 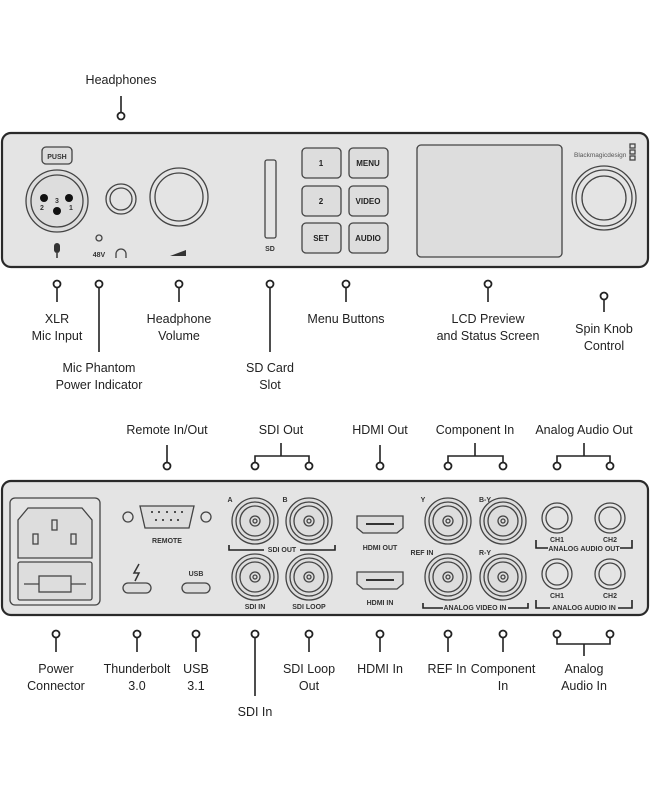 I want to click on label-lcd-1: LCD Preview, so click(x=489, y=319).